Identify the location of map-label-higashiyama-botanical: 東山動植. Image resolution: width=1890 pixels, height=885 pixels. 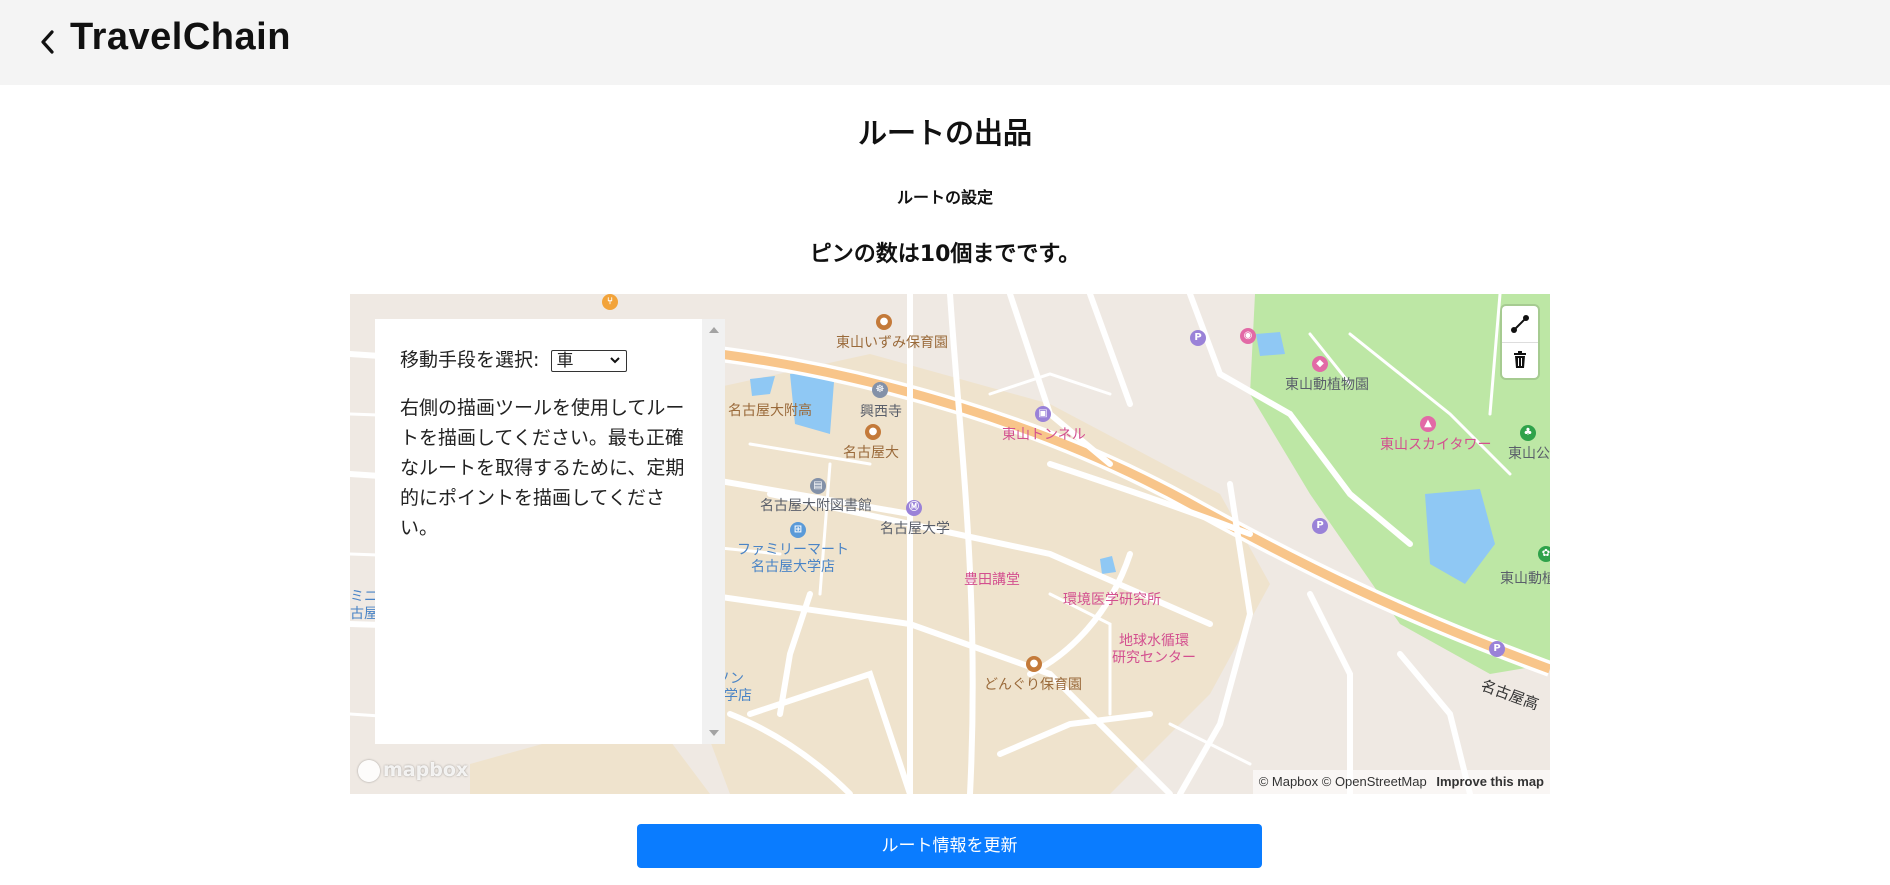
(1525, 579).